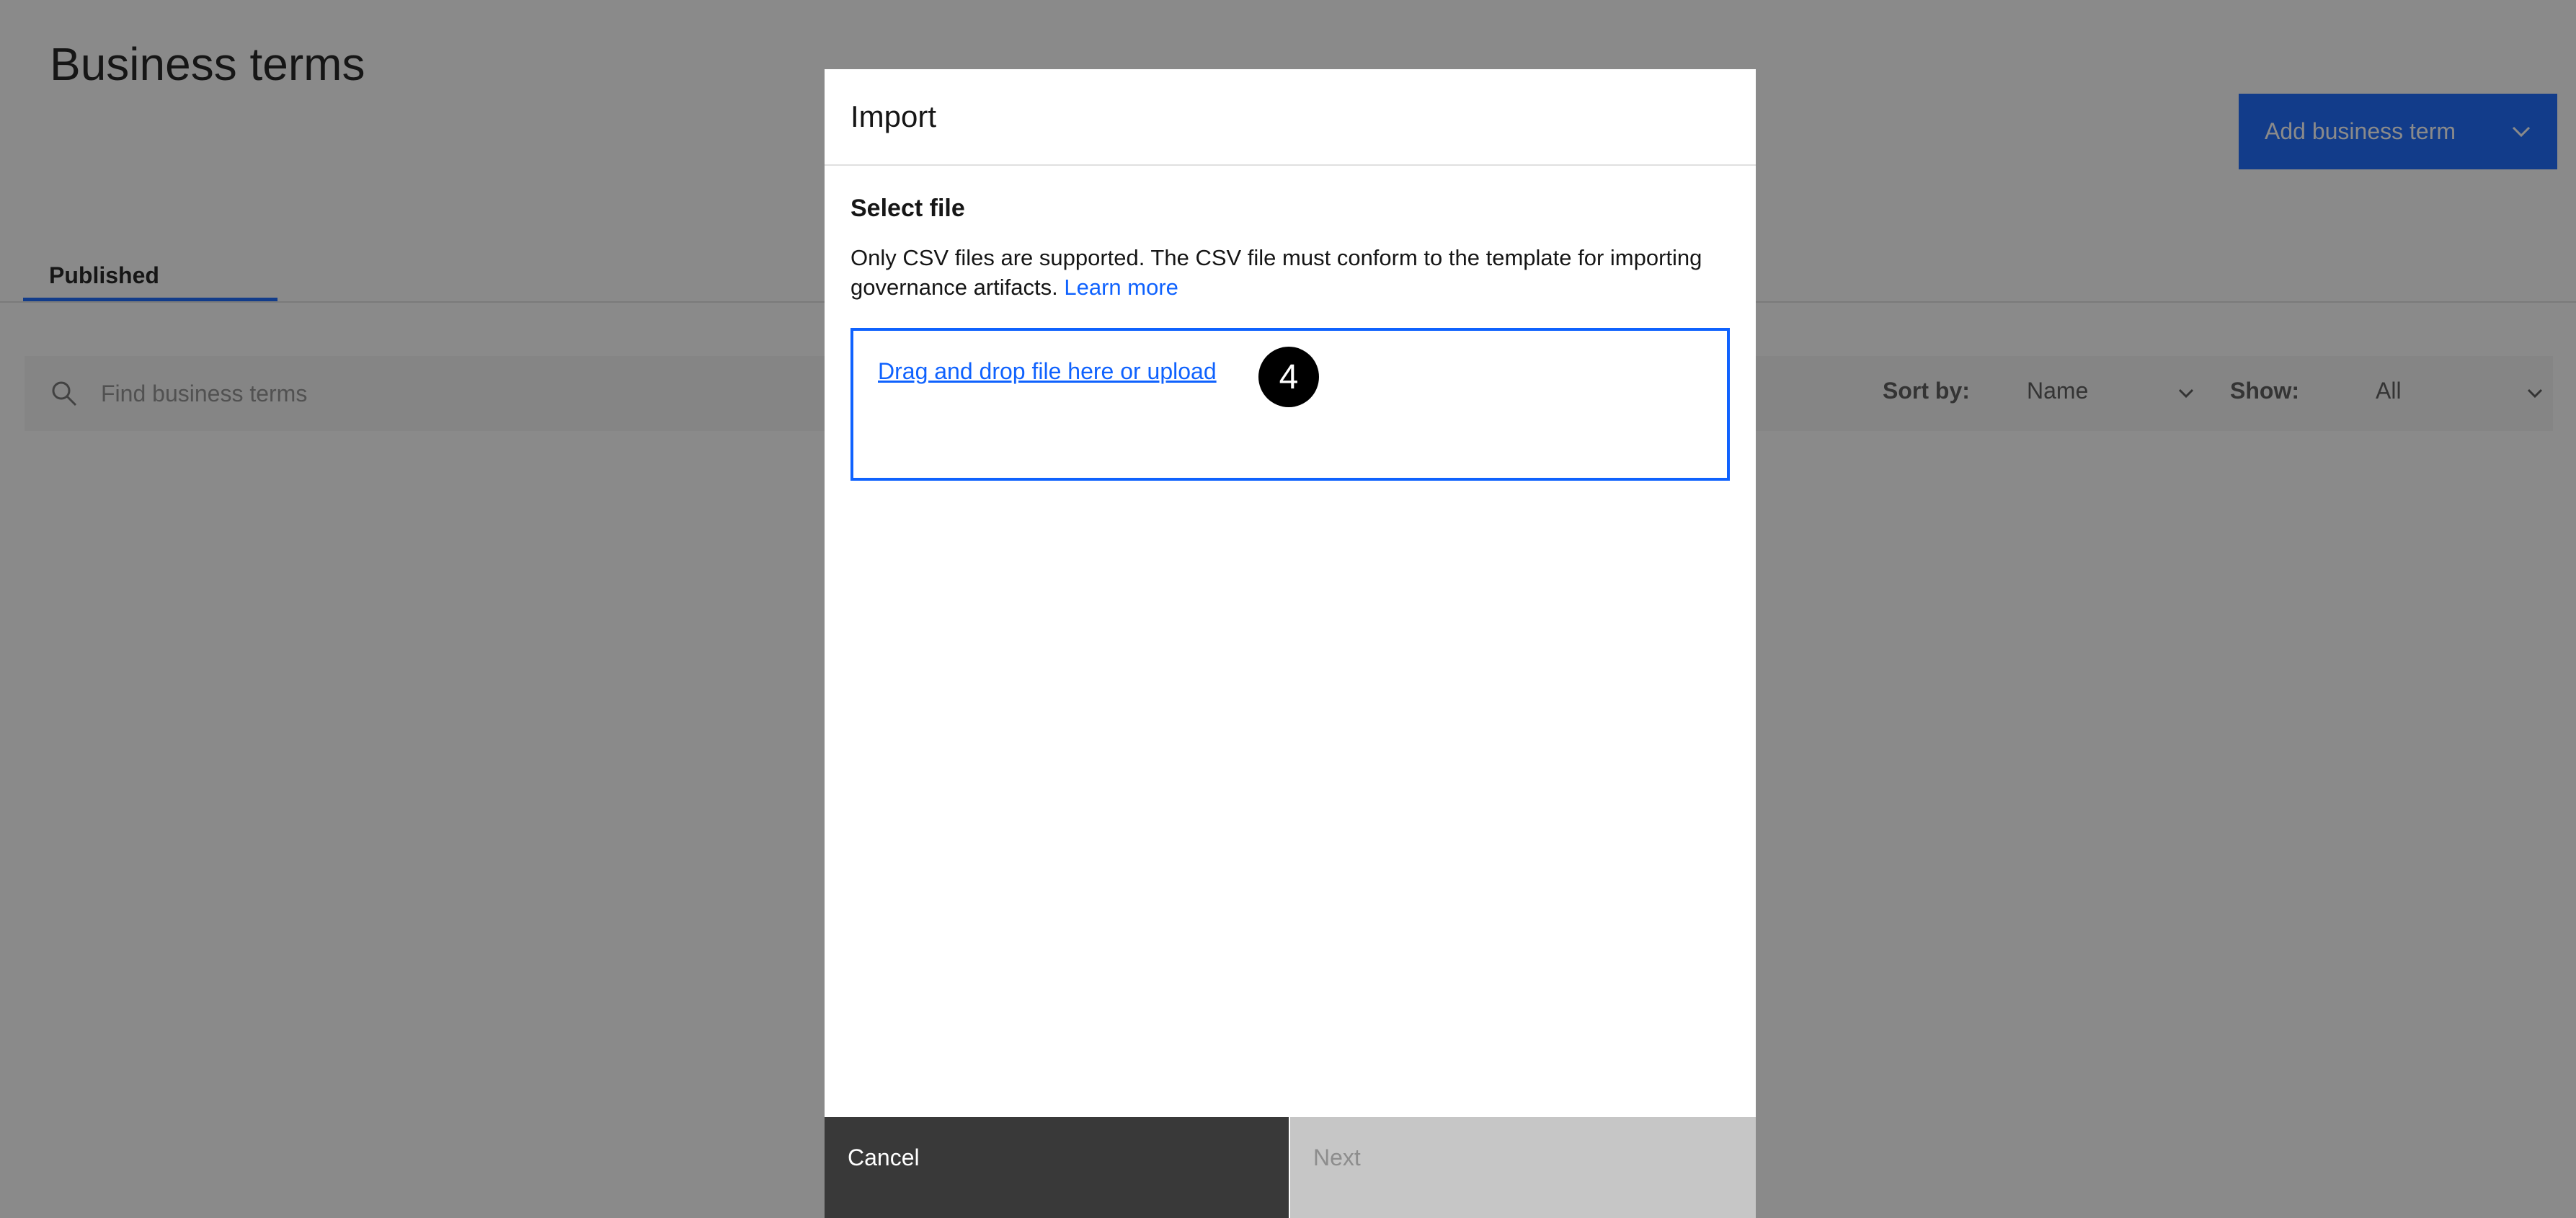 The height and width of the screenshot is (1218, 2576). I want to click on learn-more-link: Learn more, so click(1121, 287).